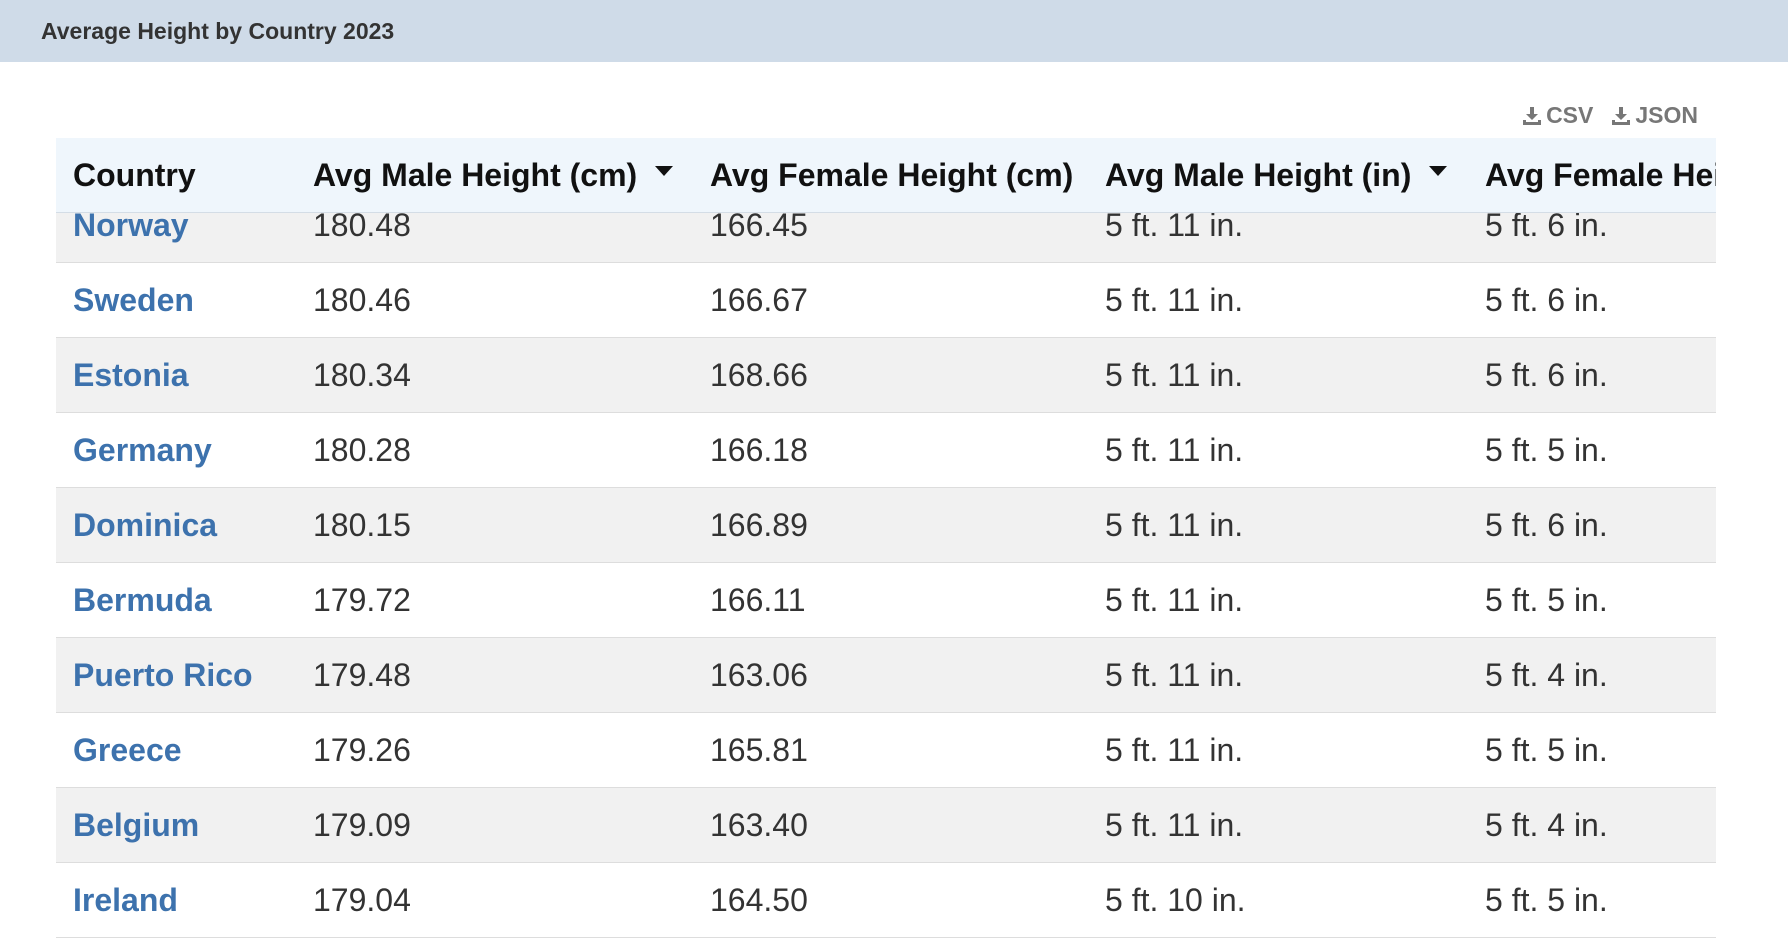 Image resolution: width=1788 pixels, height=950 pixels. I want to click on country-cell: Ireland, so click(125, 900).